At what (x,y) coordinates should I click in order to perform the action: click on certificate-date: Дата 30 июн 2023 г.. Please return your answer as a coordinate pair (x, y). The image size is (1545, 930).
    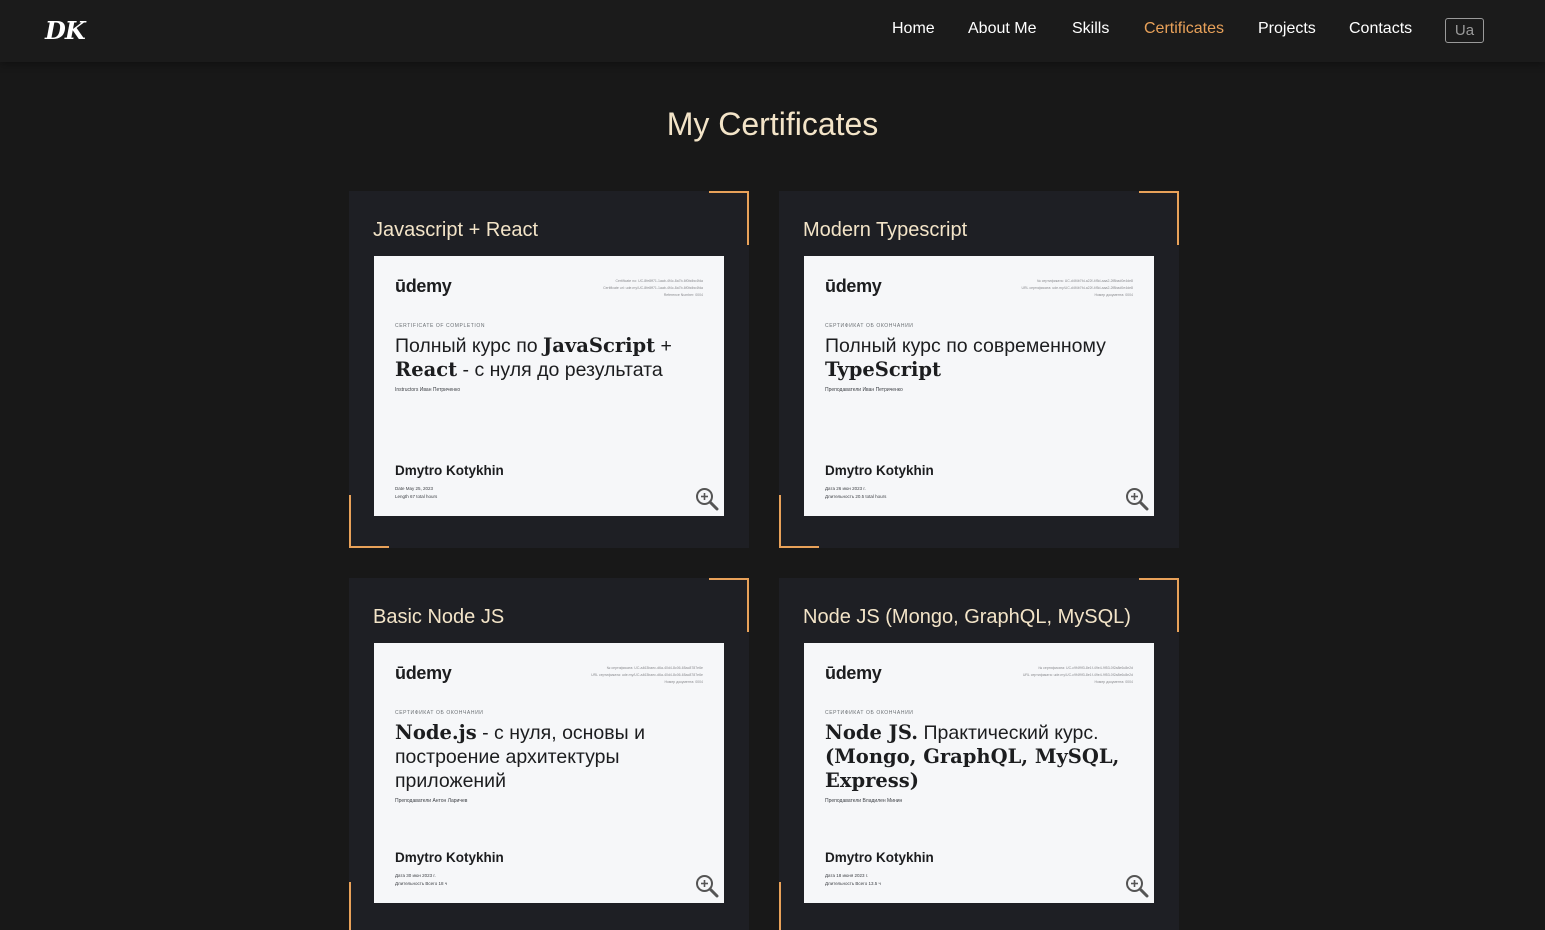
    Looking at the image, I should click on (415, 875).